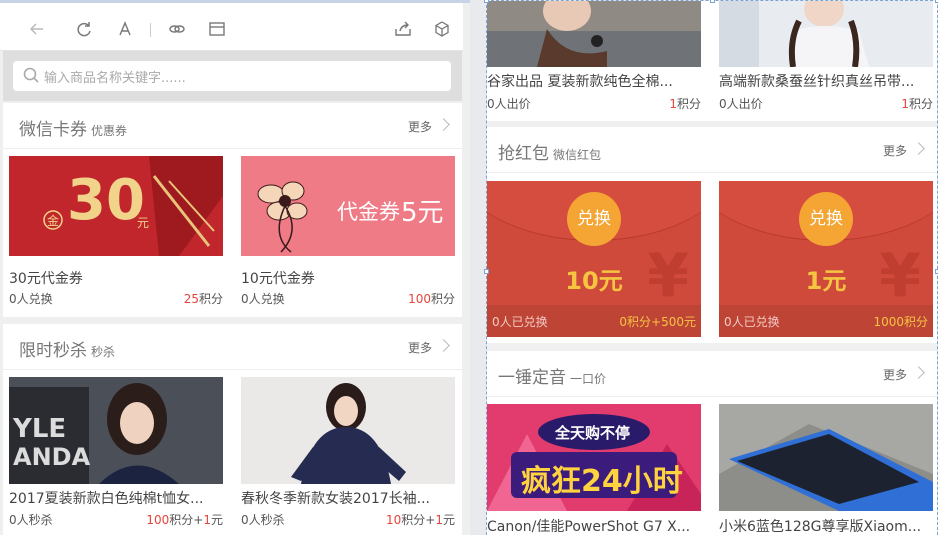  What do you see at coordinates (232, 347) in the screenshot?
I see `section-header-flash-sale: 限时秒杀 秒杀 更多` at bounding box center [232, 347].